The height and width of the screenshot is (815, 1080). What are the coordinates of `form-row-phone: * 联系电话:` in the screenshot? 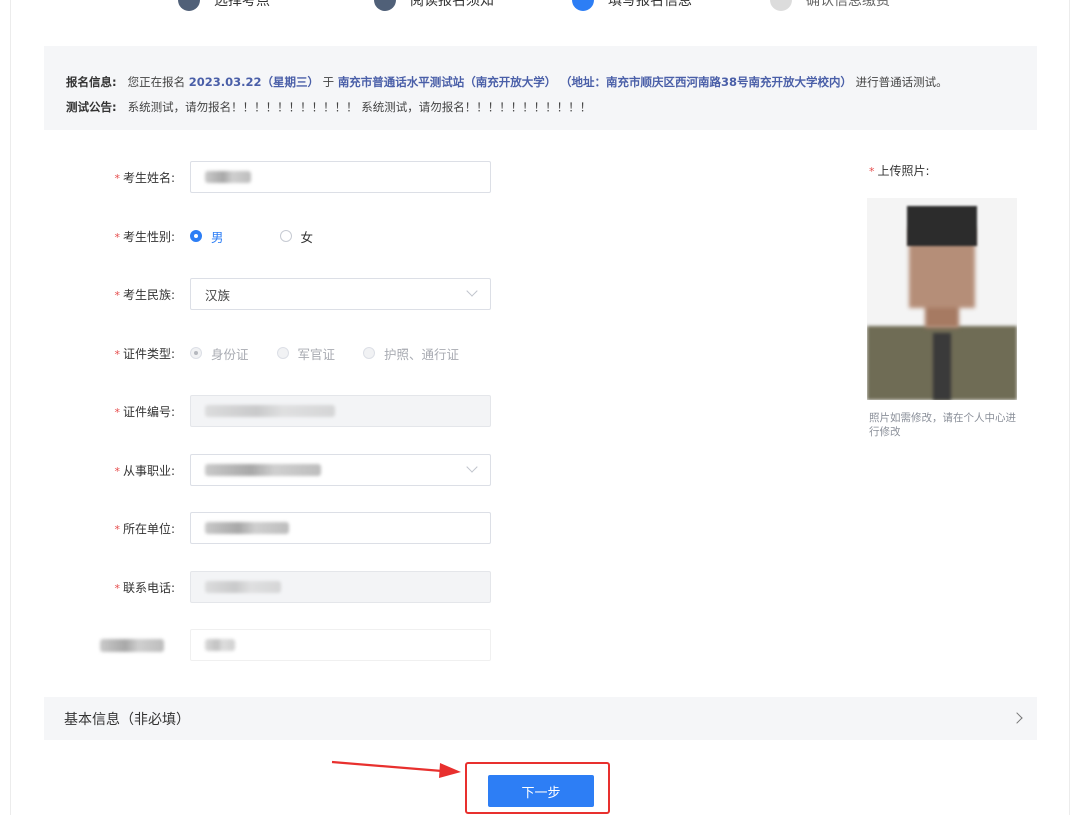 It's located at (250, 587).